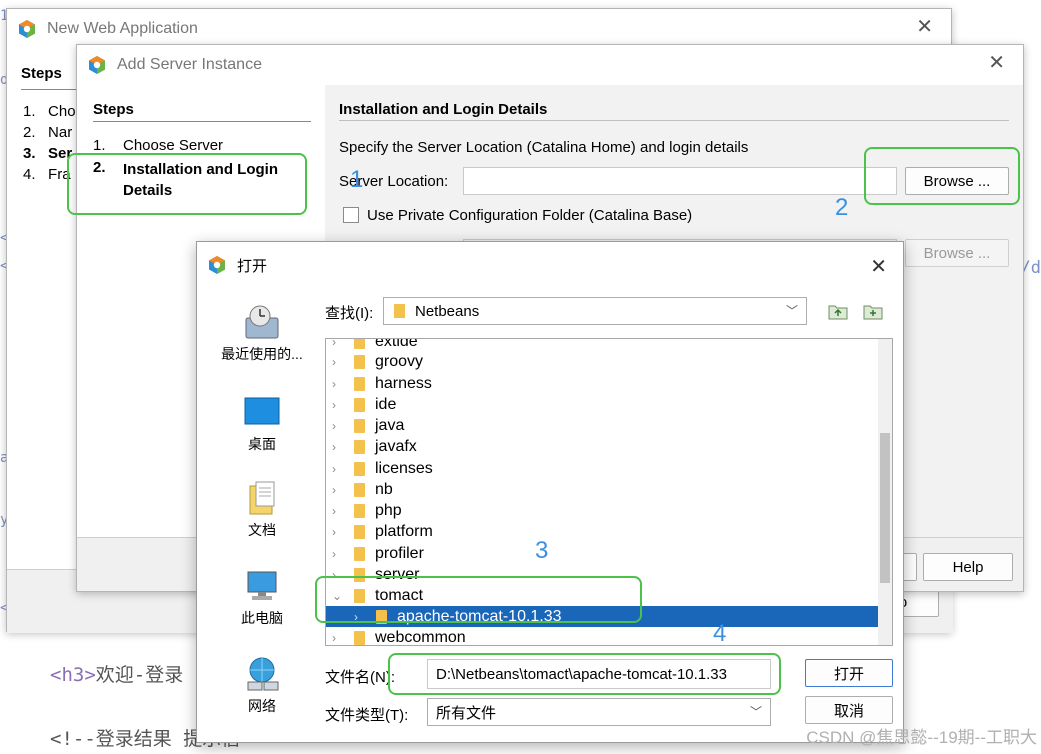  I want to click on new-folder-icon, so click(873, 311).